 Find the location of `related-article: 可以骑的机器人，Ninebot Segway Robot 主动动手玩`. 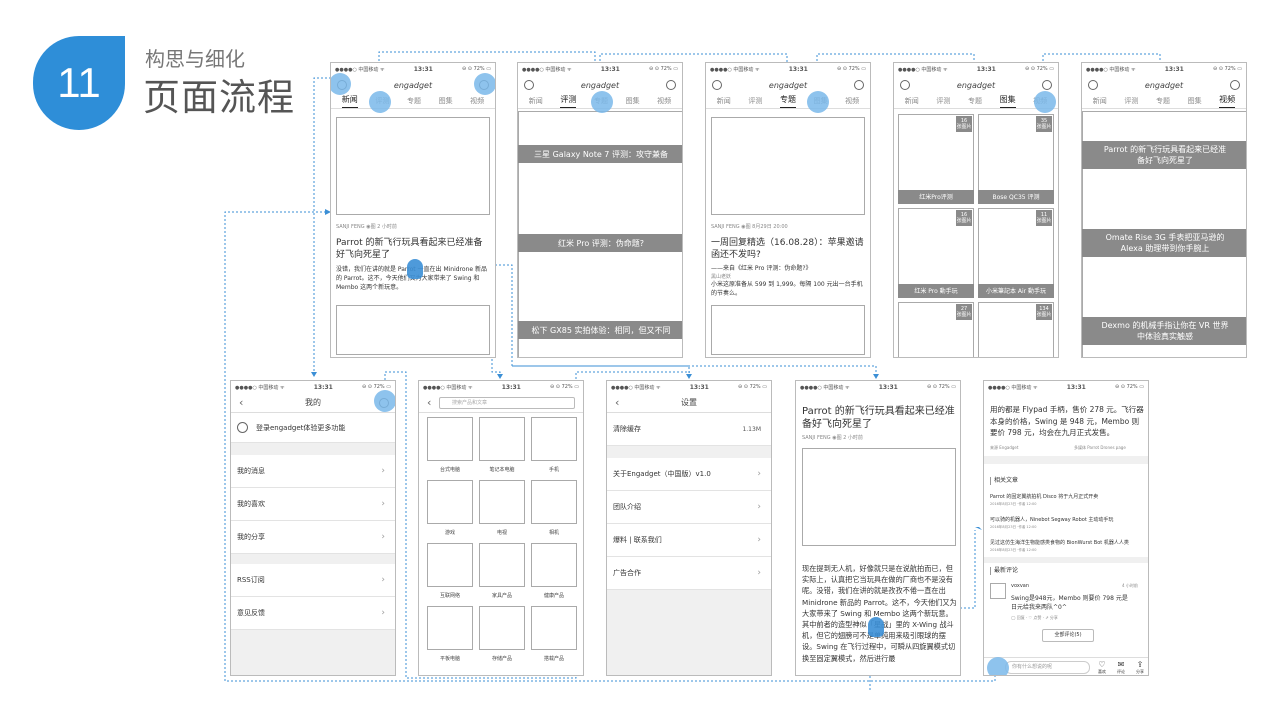

related-article: 可以骑的机器人，Ninebot Segway Robot 主动动手玩 is located at coordinates (1067, 520).